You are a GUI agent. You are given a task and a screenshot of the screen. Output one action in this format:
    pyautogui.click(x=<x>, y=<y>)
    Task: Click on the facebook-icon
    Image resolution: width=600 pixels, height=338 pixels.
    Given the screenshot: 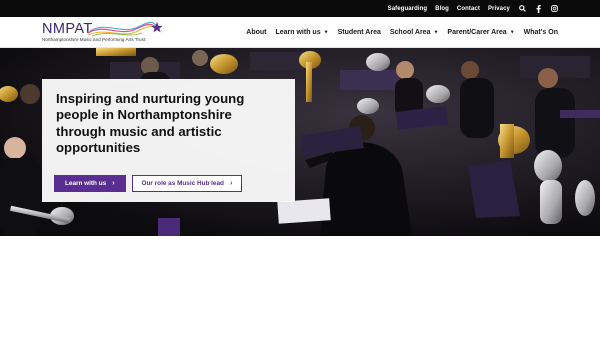 What is the action you would take?
    pyautogui.click(x=538, y=8)
    